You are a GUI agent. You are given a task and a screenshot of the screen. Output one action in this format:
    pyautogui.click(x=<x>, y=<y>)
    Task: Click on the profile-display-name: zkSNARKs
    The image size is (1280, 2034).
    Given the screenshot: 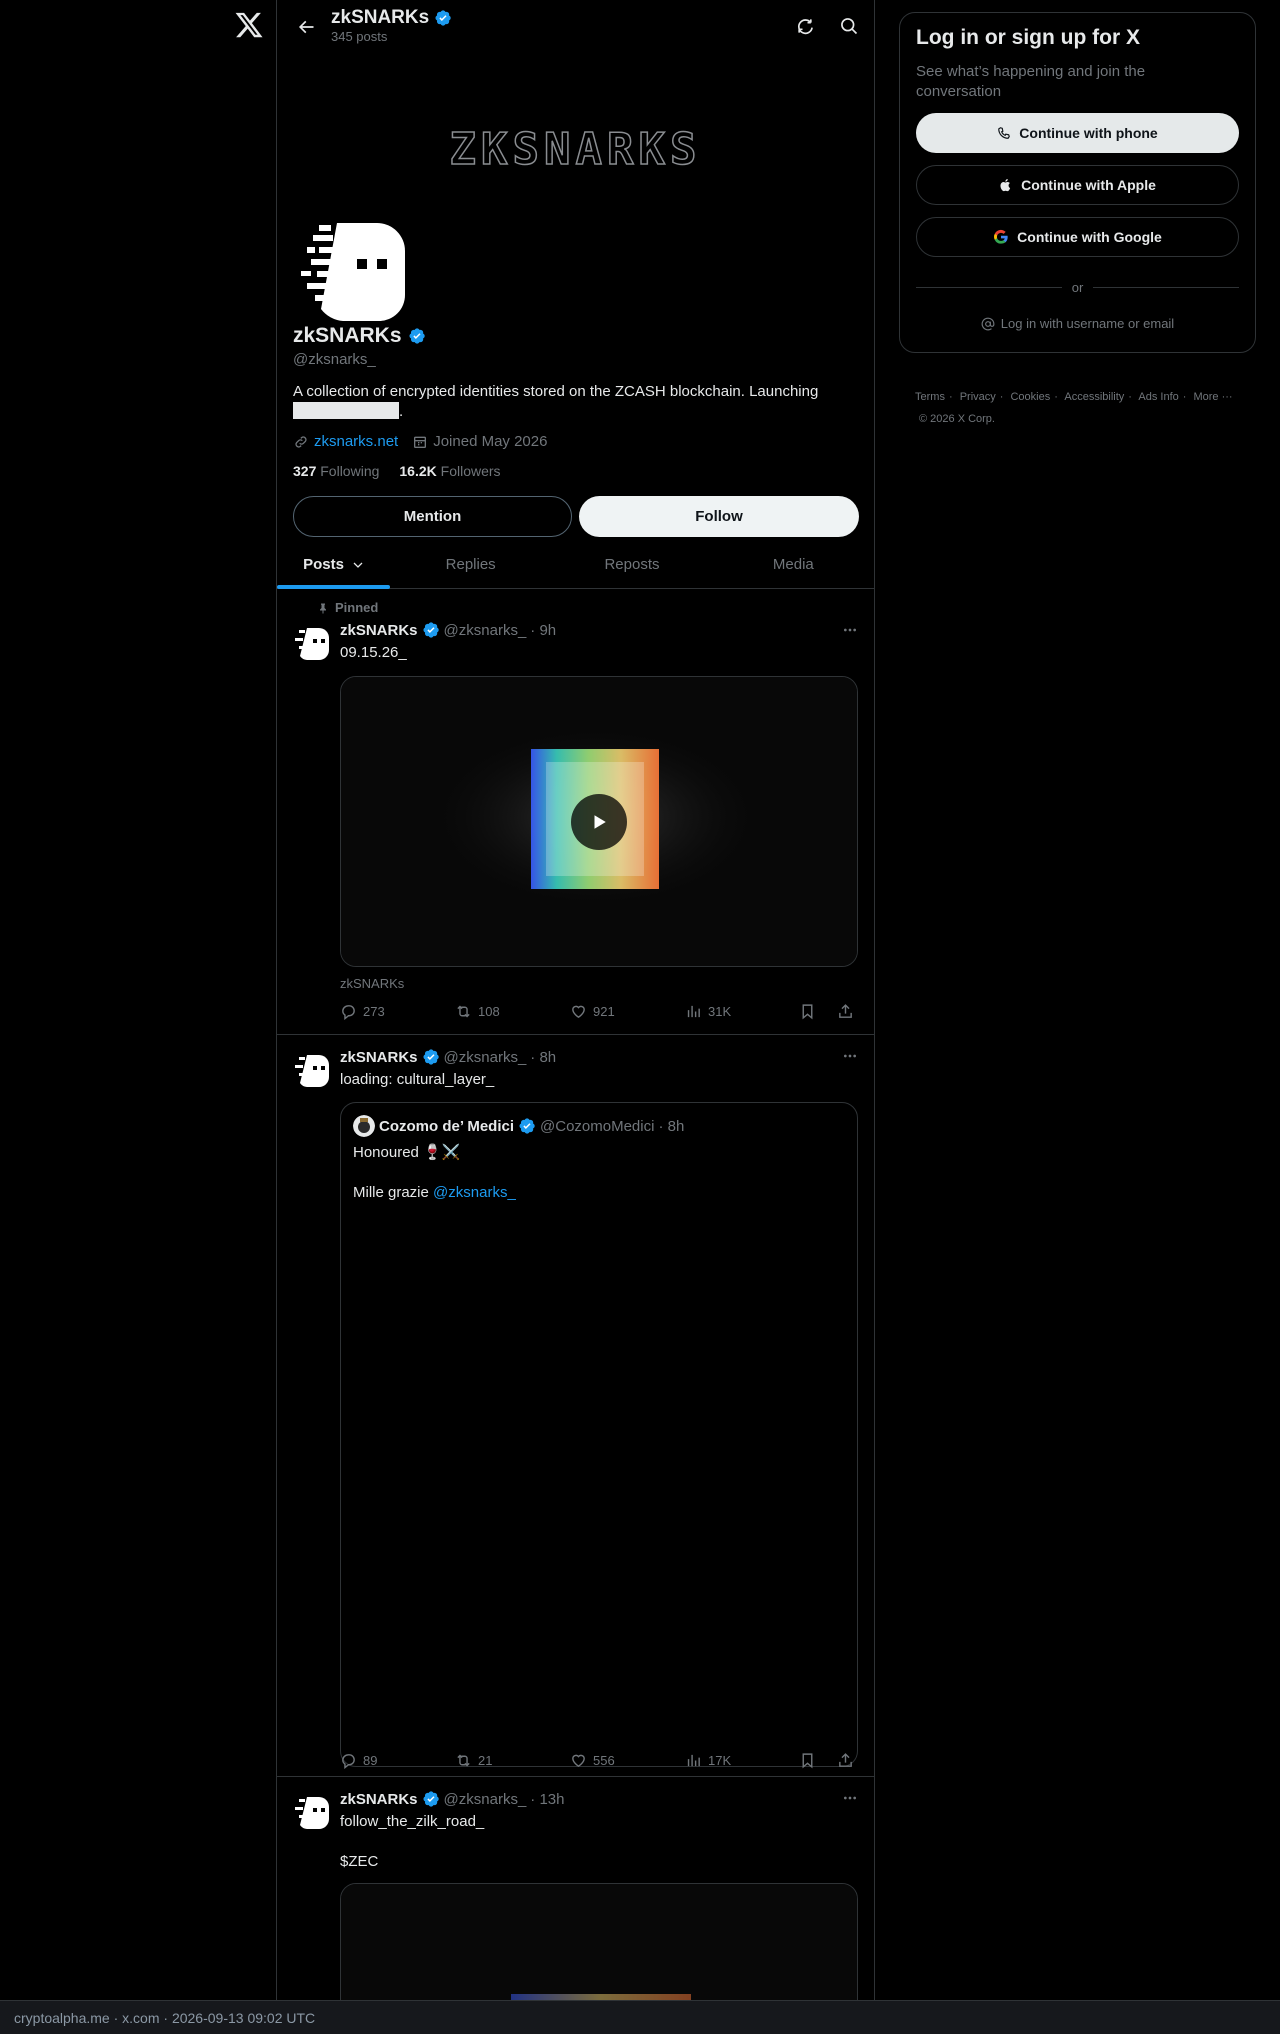 What is the action you would take?
    pyautogui.click(x=347, y=335)
    